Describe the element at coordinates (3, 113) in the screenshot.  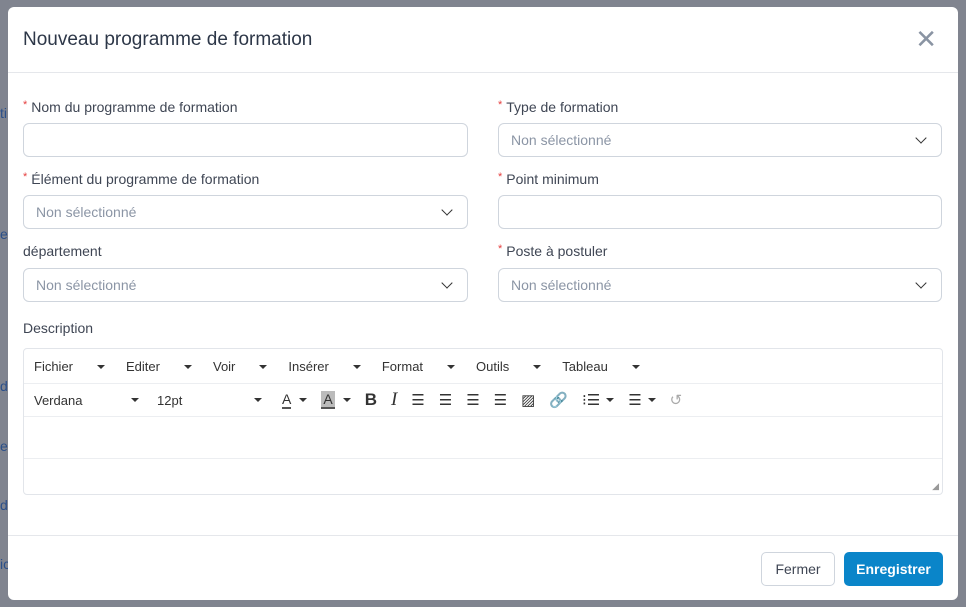
I see `bg-fragment: ti` at that location.